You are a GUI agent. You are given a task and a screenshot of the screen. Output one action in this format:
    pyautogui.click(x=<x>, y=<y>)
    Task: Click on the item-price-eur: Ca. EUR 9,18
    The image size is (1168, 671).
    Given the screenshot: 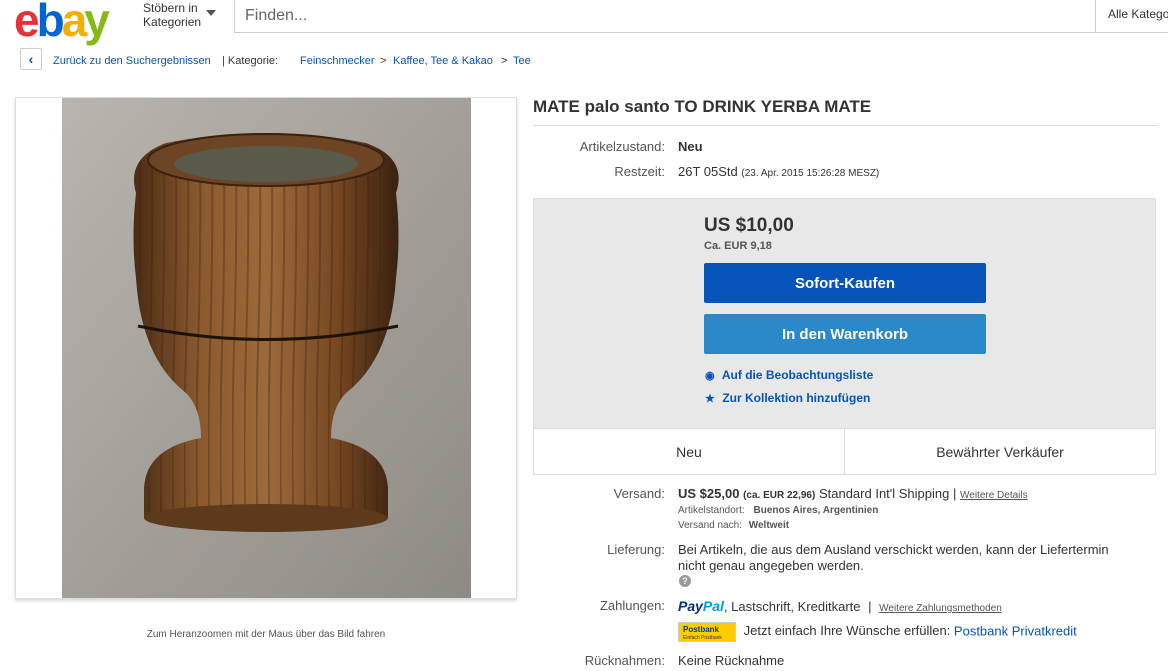 What is the action you would take?
    pyautogui.click(x=738, y=246)
    